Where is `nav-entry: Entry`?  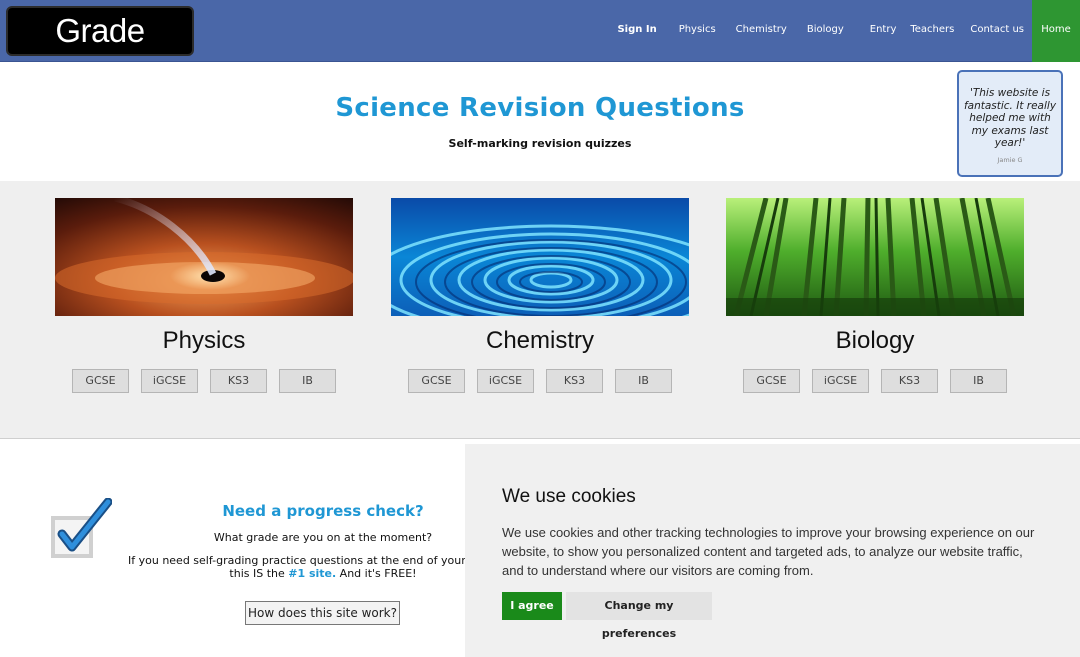 nav-entry: Entry is located at coordinates (883, 31).